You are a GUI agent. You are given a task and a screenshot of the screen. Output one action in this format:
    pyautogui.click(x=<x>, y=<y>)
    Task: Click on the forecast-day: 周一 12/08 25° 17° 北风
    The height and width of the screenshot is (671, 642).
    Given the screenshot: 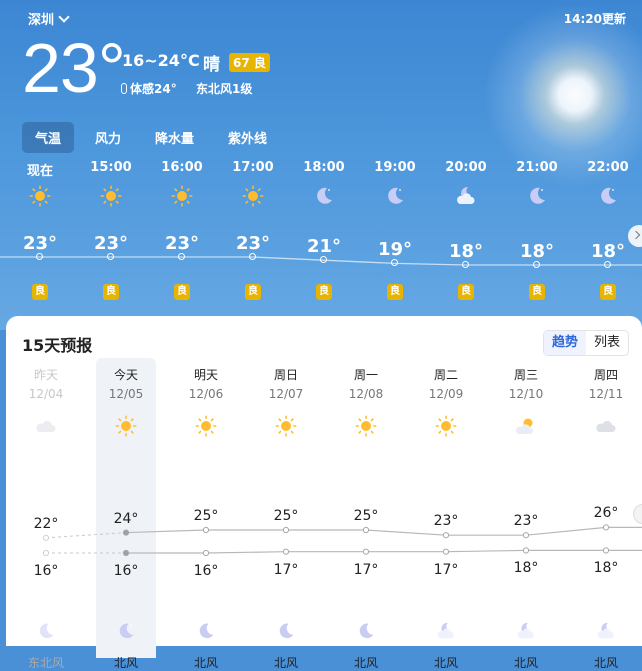 What is the action you would take?
    pyautogui.click(x=366, y=514)
    